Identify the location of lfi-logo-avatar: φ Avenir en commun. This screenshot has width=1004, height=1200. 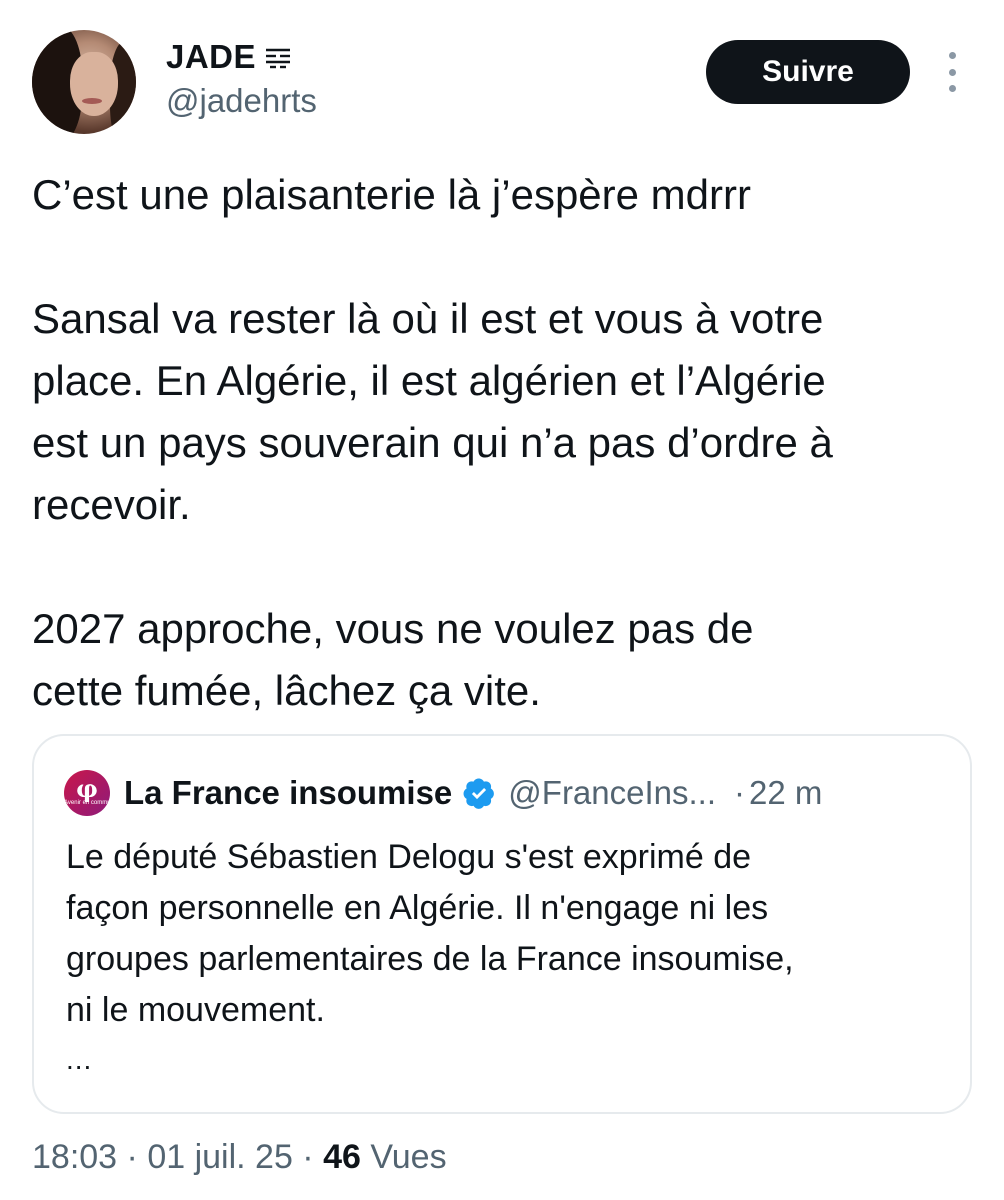
(89, 793).